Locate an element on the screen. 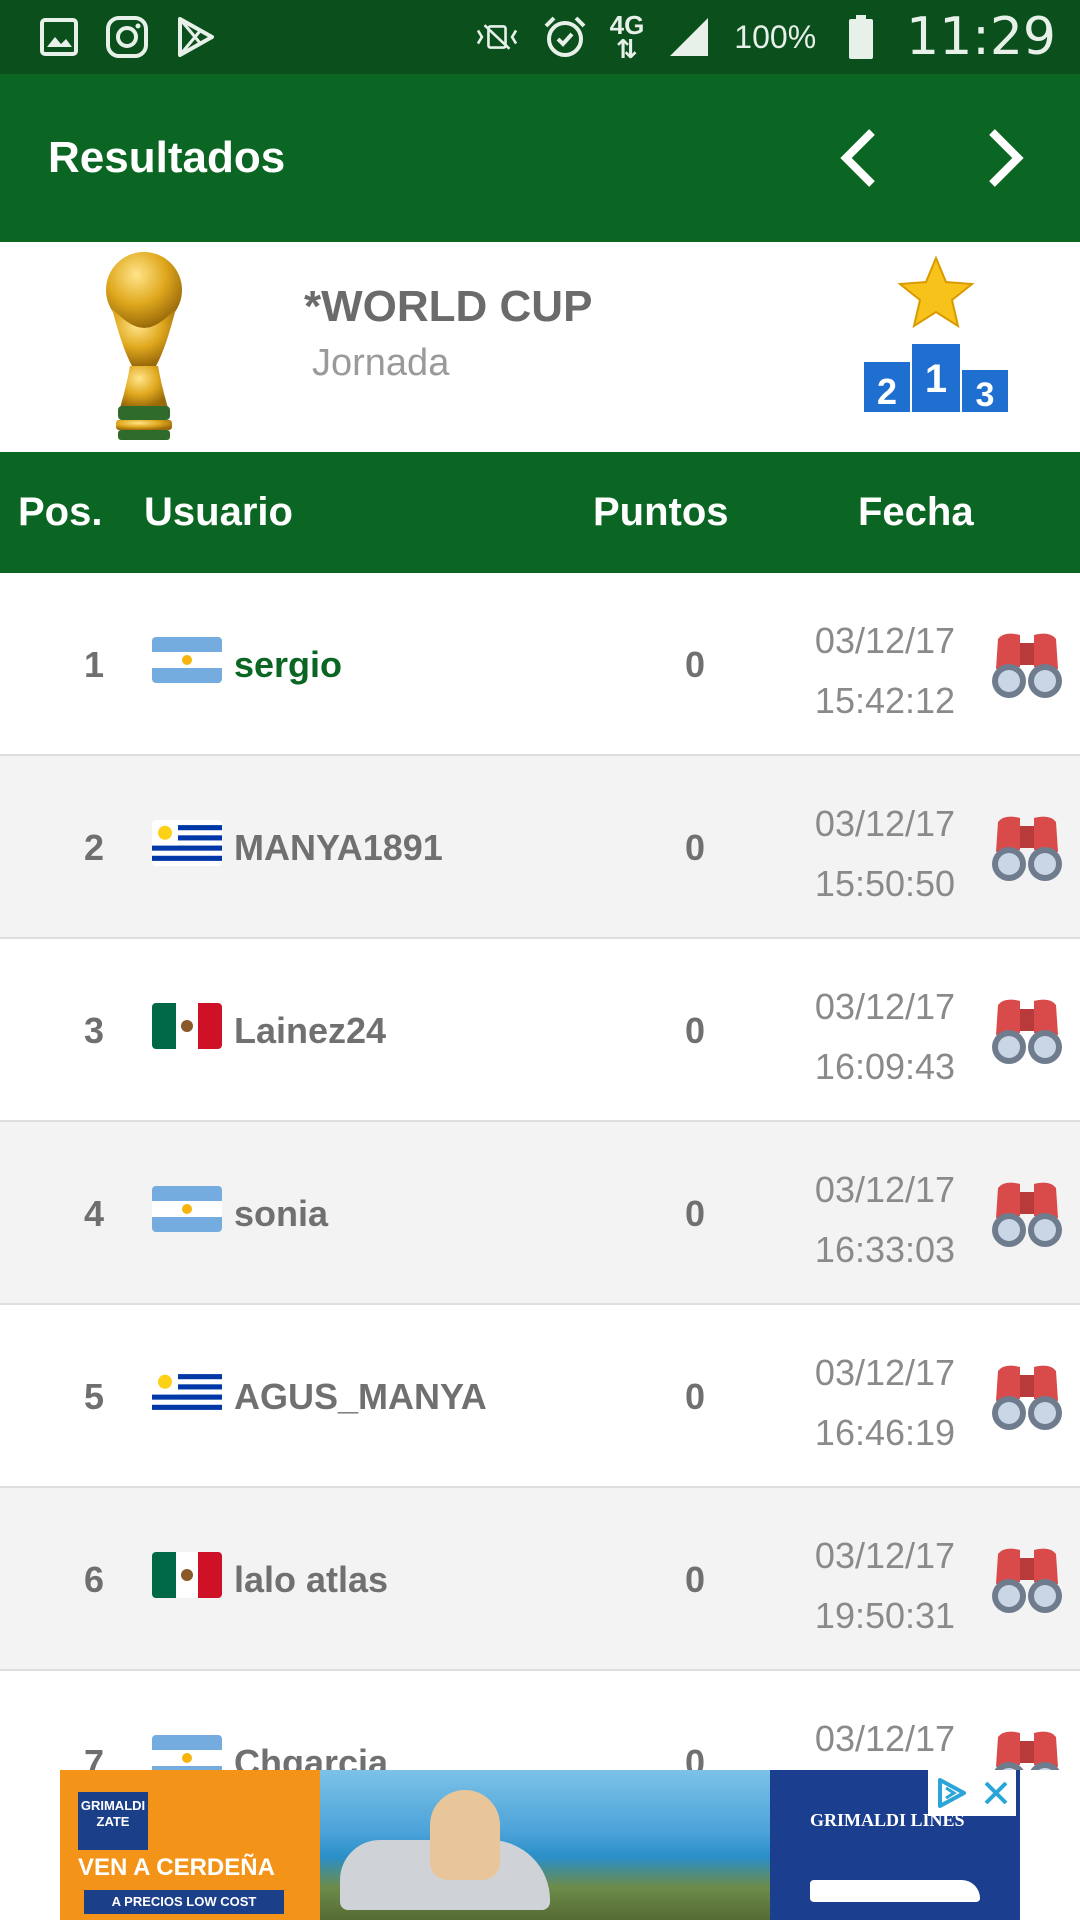 The image size is (1080, 1920). header-date: Fecha is located at coordinates (916, 512).